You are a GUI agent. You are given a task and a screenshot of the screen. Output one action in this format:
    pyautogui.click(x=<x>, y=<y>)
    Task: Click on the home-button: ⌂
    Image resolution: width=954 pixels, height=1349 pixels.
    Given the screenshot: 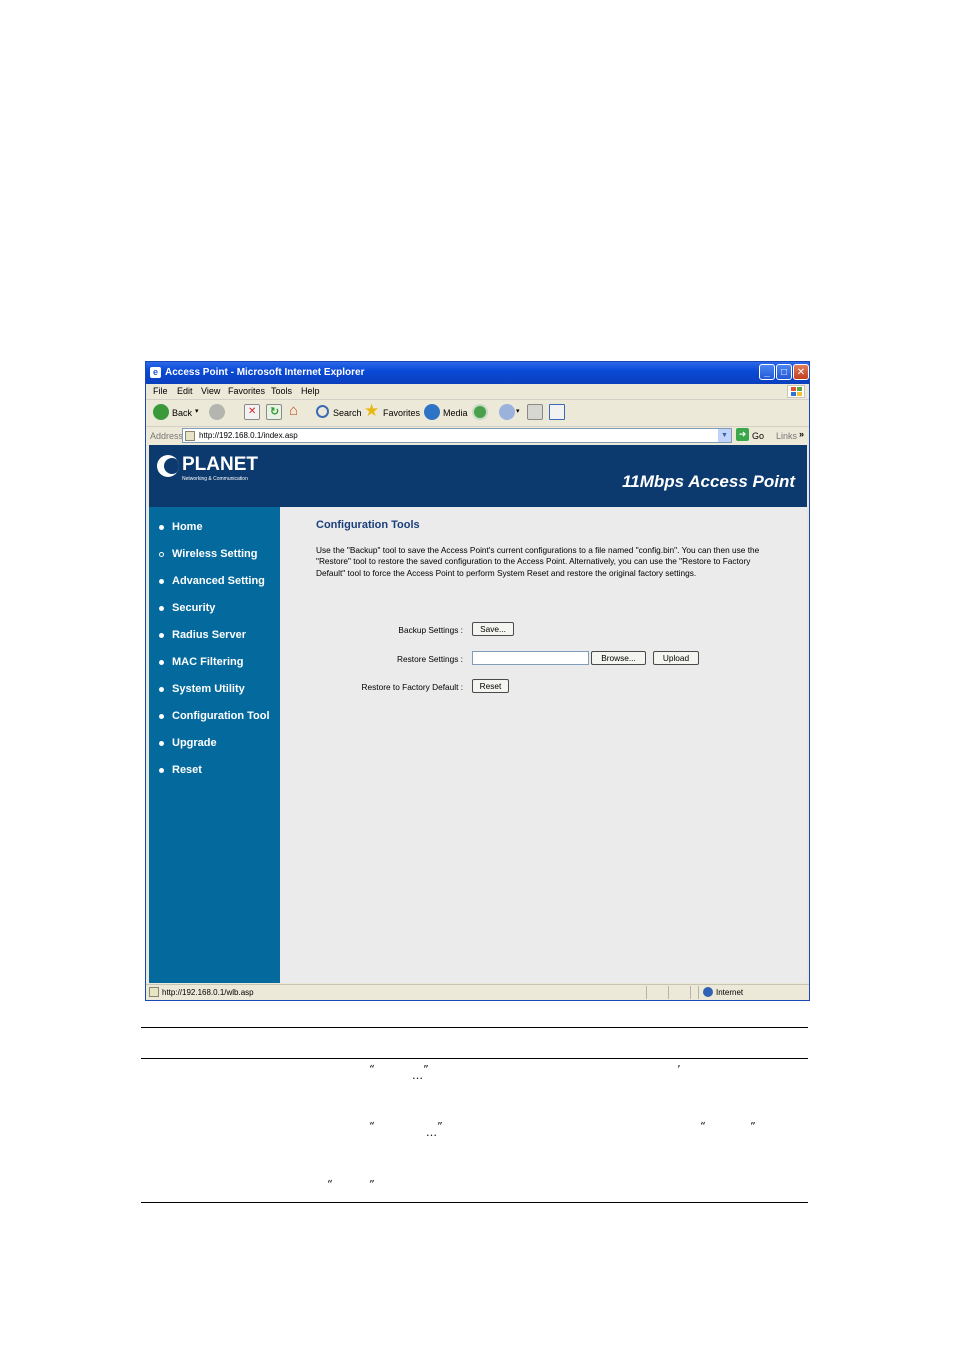 What is the action you would take?
    pyautogui.click(x=296, y=412)
    